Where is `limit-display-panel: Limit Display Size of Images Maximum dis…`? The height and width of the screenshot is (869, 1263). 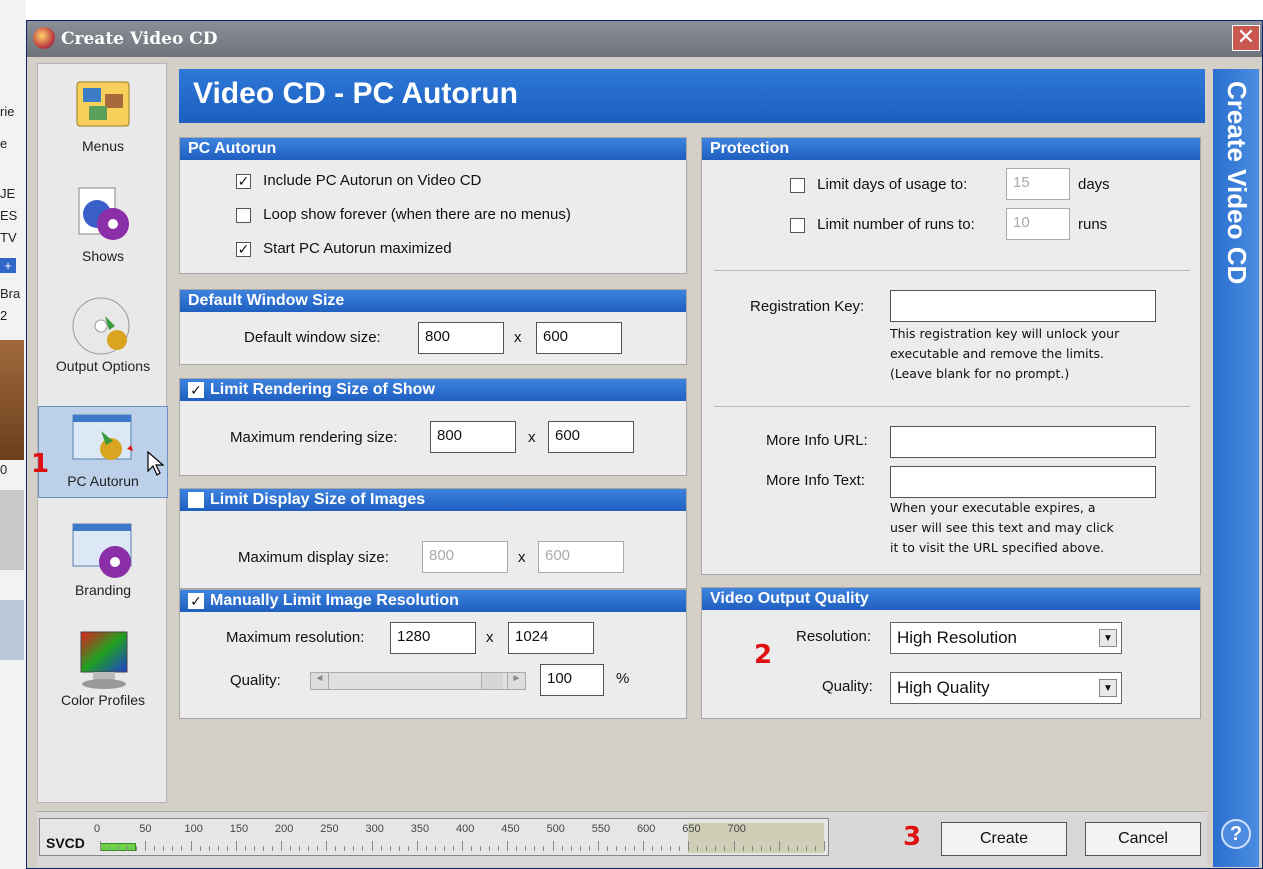
limit-display-panel: Limit Display Size of Images Maximum dis… is located at coordinates (433, 538).